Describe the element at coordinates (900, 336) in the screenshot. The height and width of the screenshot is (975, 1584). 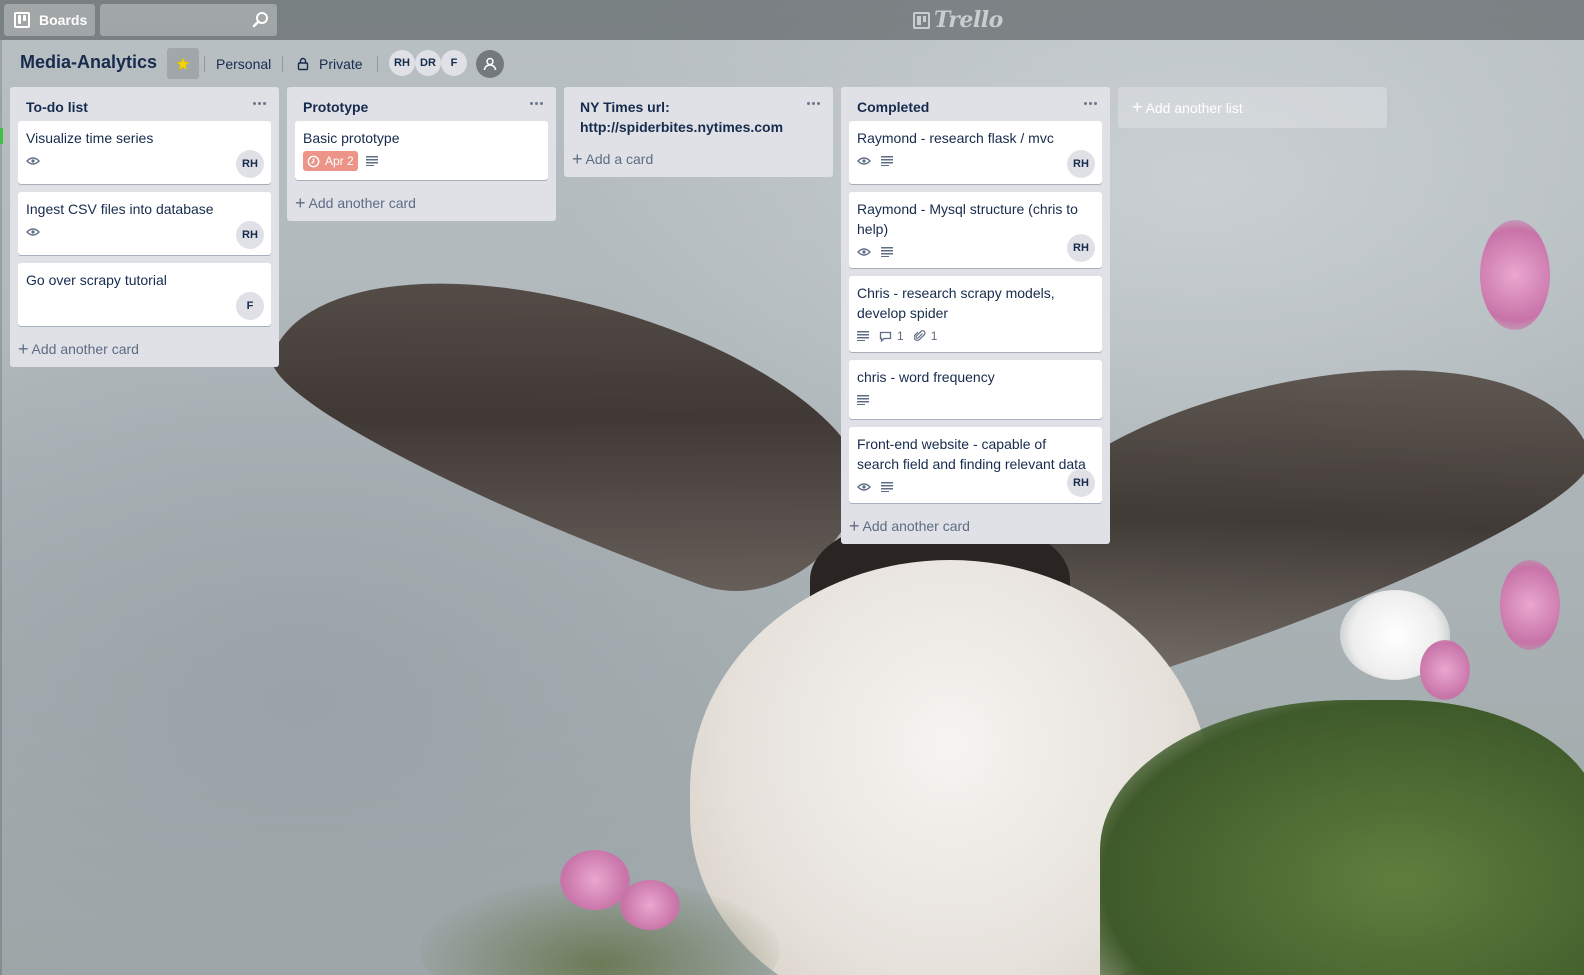
I see `comment-count: 1` at that location.